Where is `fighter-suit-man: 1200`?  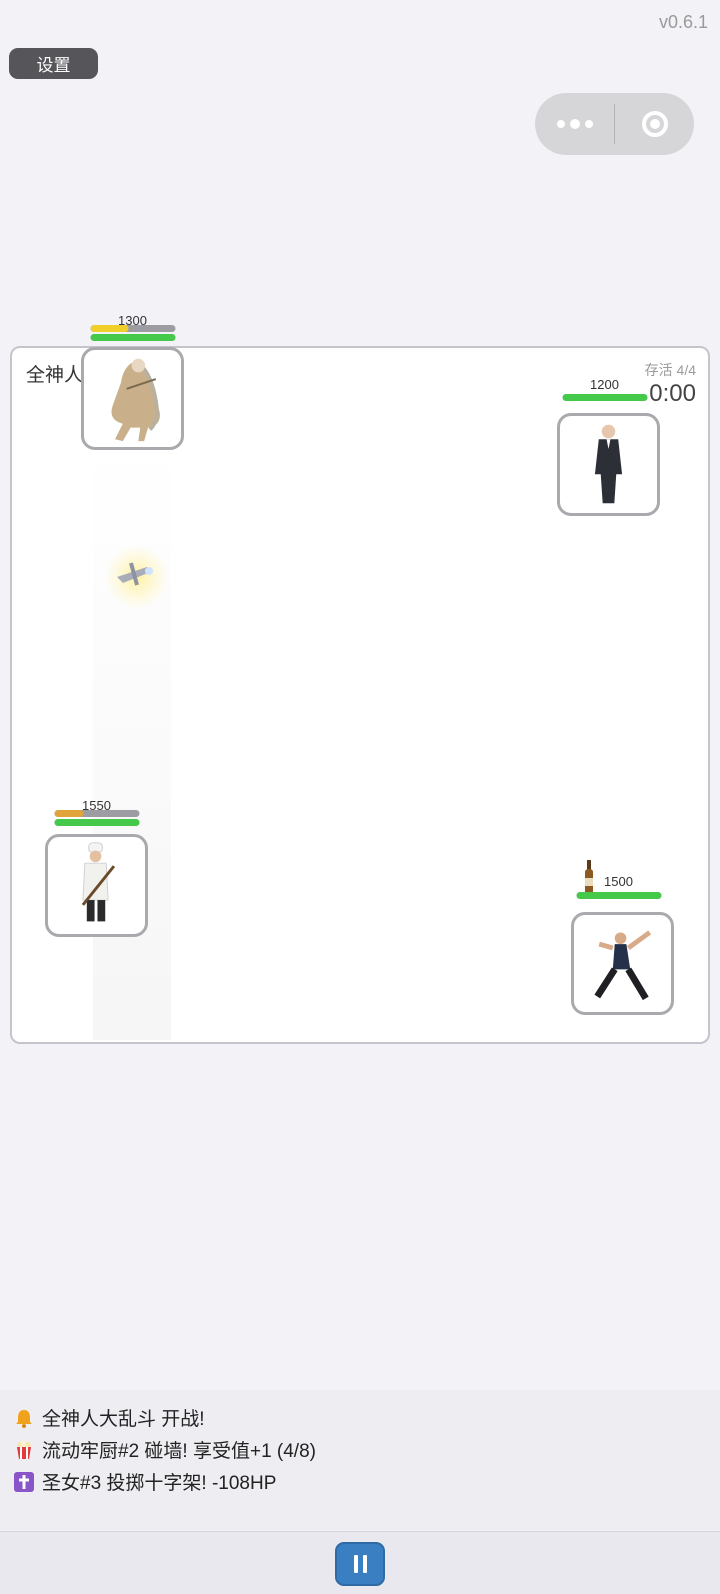
fighter-suit-man: 1200 is located at coordinates (606, 447).